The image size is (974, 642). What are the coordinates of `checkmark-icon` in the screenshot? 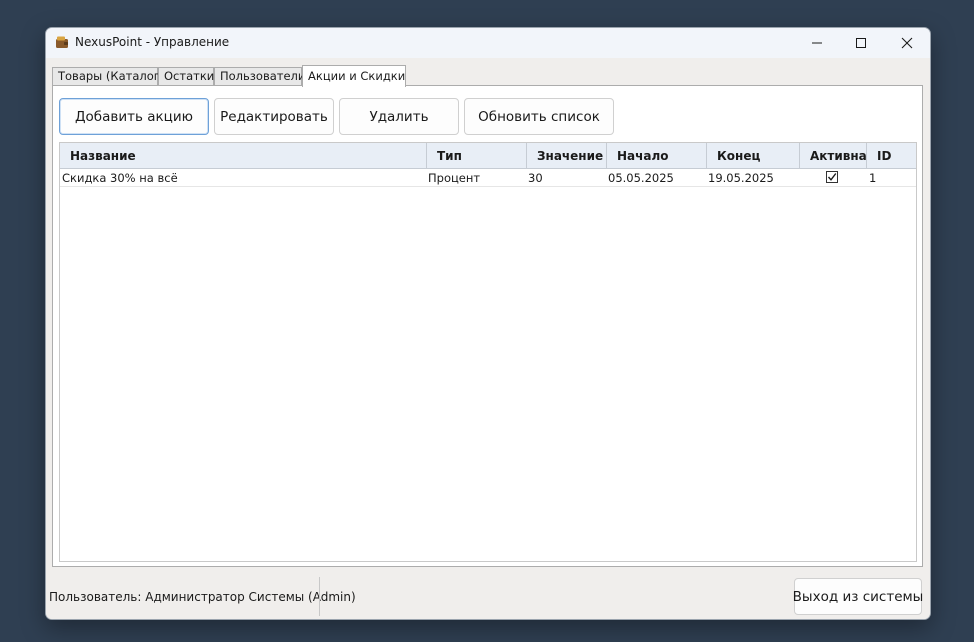 It's located at (832, 177).